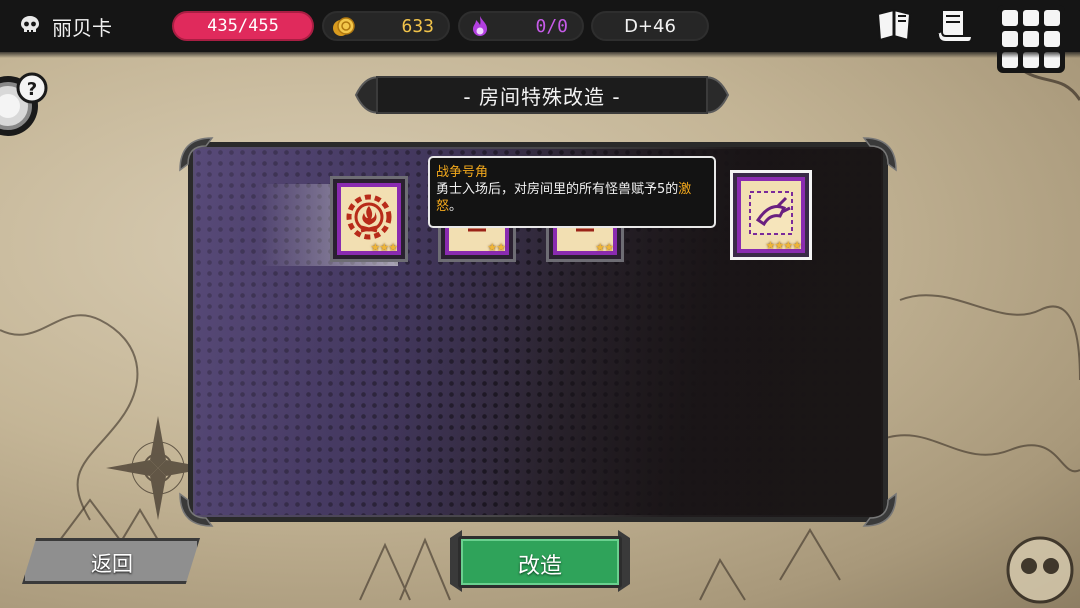  Describe the element at coordinates (572, 198) in the screenshot. I see `tooltip-body: 勇士入场后，对房间里的所有怪兽赋予5的激怒。` at that location.